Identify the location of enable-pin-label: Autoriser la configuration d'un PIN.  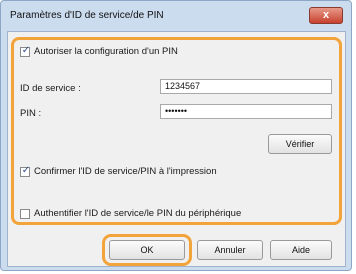
(106, 51).